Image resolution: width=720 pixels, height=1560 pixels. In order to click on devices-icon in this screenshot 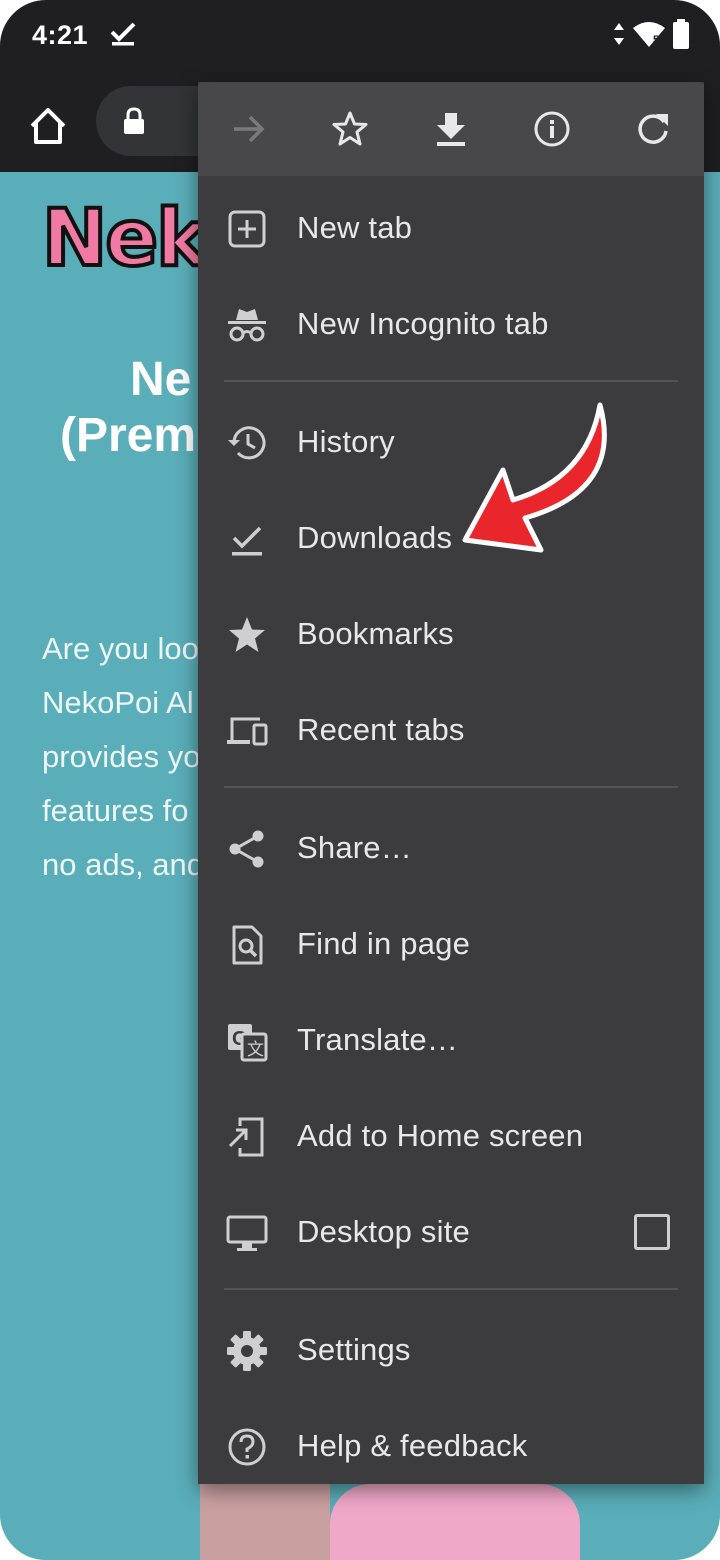, I will do `click(247, 731)`.